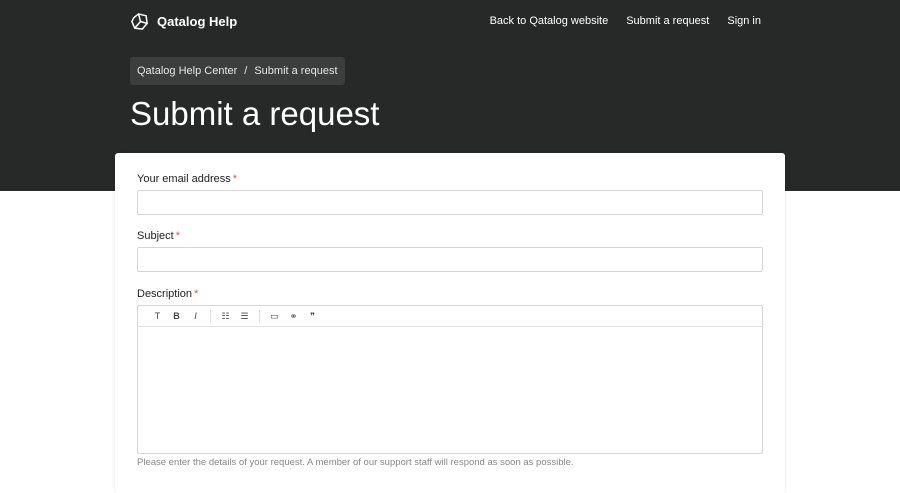 Image resolution: width=900 pixels, height=493 pixels. I want to click on brand-name: Qatalog Help, so click(197, 21).